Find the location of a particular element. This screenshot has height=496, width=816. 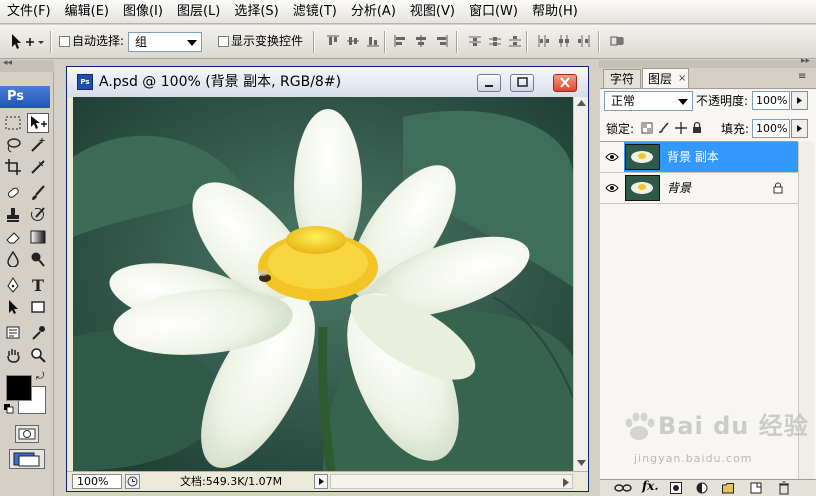

distribute-vcenter-icon is located at coordinates (495, 41).